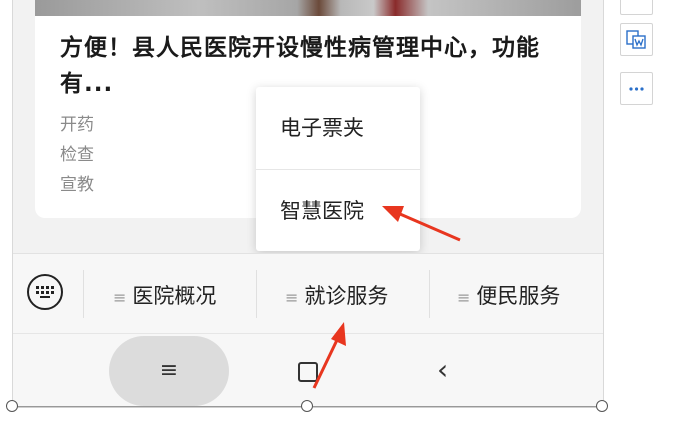 The height and width of the screenshot is (430, 680). Describe the element at coordinates (77, 125) in the screenshot. I see `article-tag: 开药` at that location.